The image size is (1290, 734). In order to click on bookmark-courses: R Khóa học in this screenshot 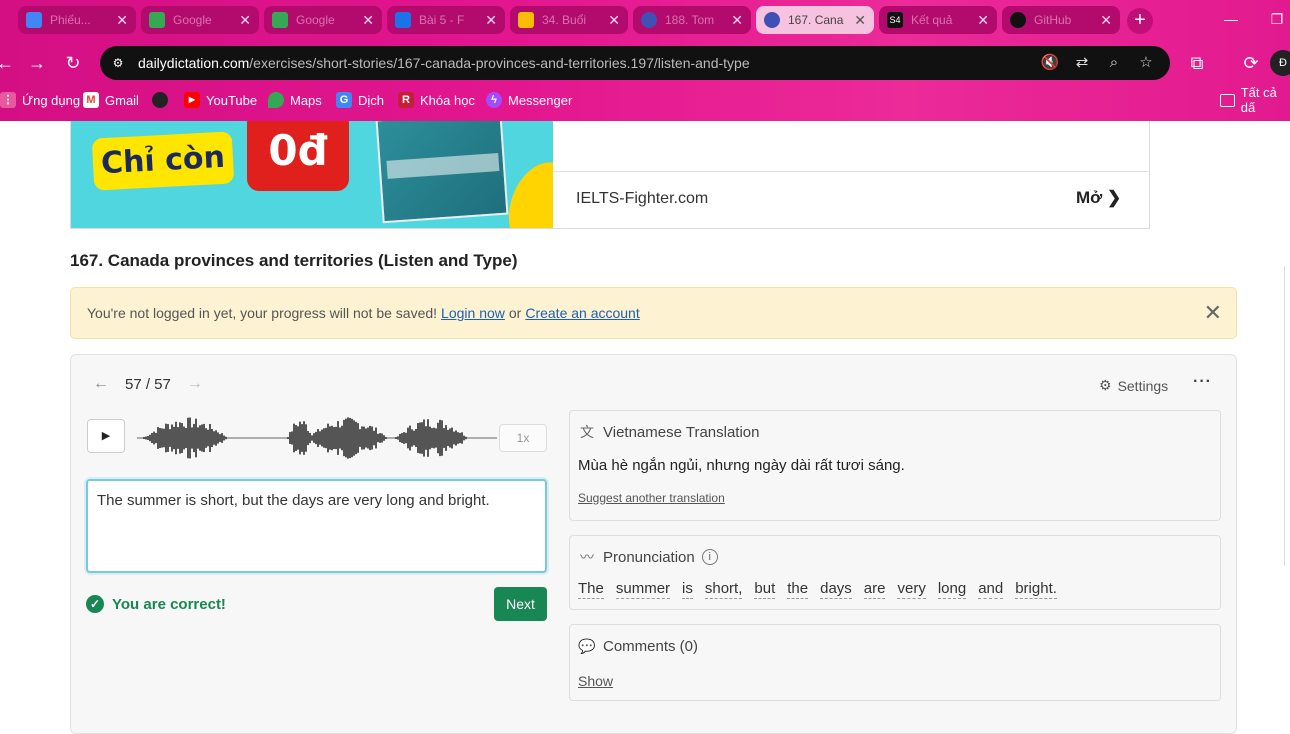, I will do `click(436, 100)`.